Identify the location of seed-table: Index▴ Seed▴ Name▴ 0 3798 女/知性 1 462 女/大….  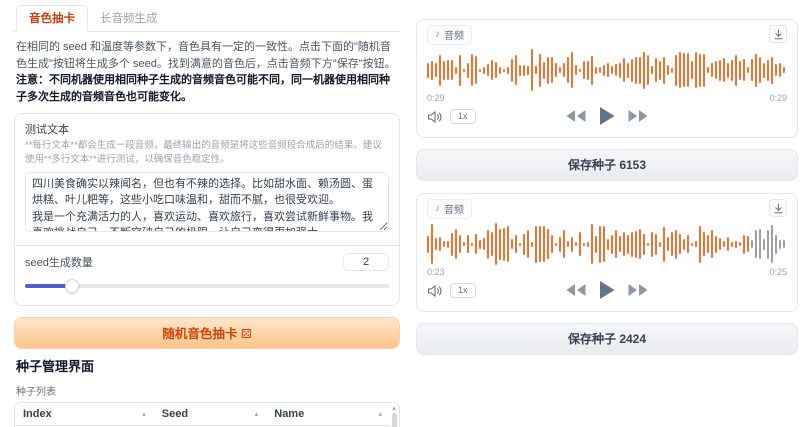
(207, 414).